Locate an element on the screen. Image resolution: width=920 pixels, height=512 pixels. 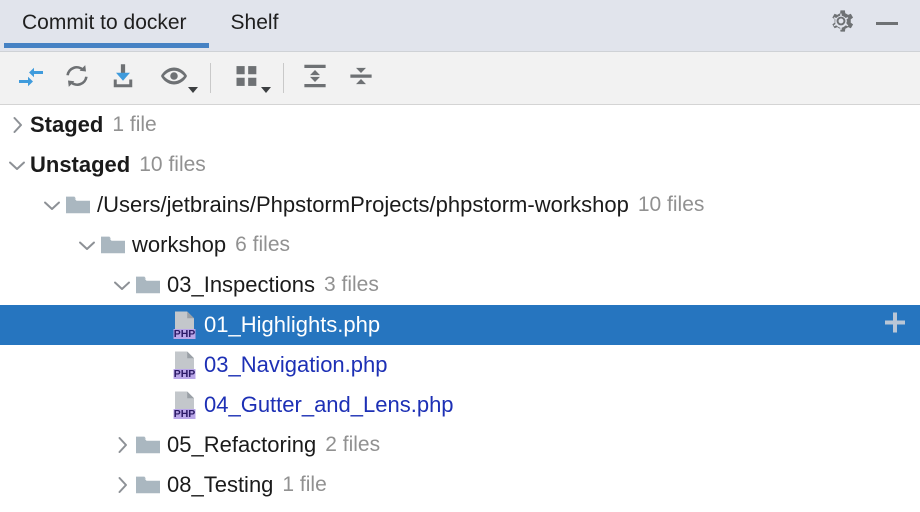
tab-label: Shelf is located at coordinates (254, 22).